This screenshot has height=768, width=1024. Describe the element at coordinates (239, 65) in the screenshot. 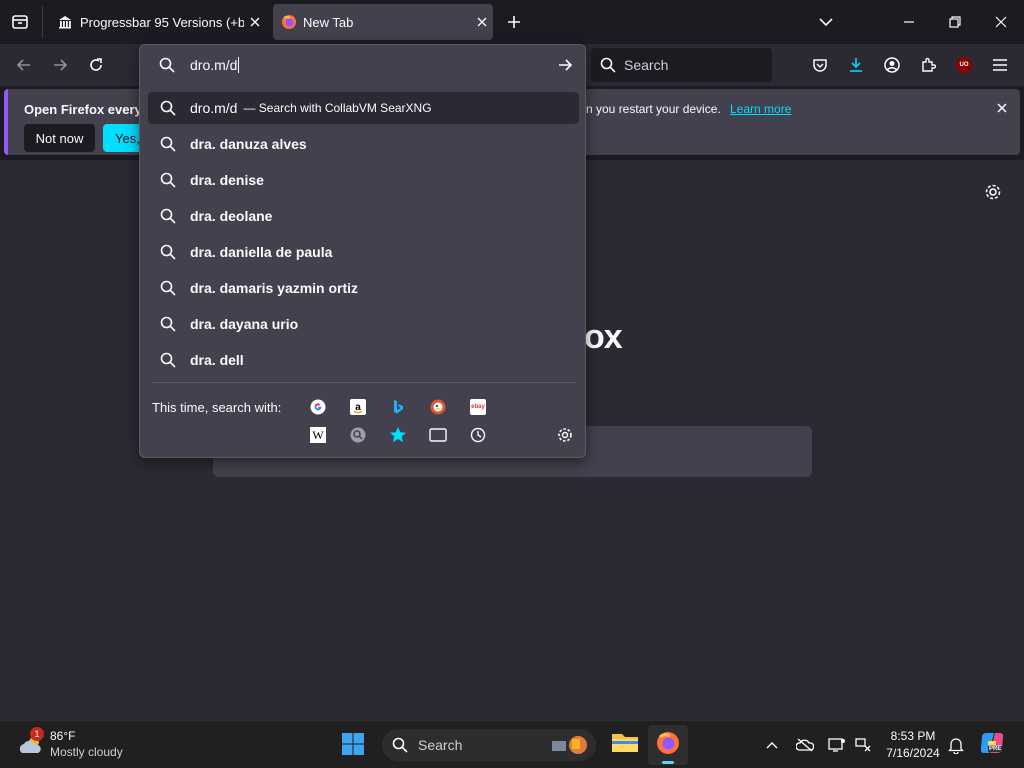

I see `text-cursor` at that location.